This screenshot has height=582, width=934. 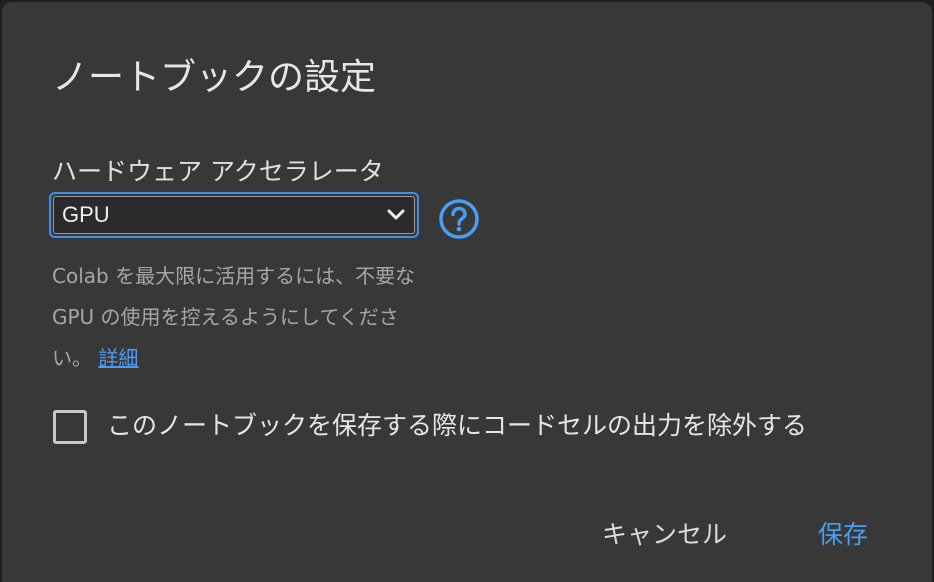 What do you see at coordinates (72, 358) in the screenshot?
I see `help-text-line-3-prefix: い。` at bounding box center [72, 358].